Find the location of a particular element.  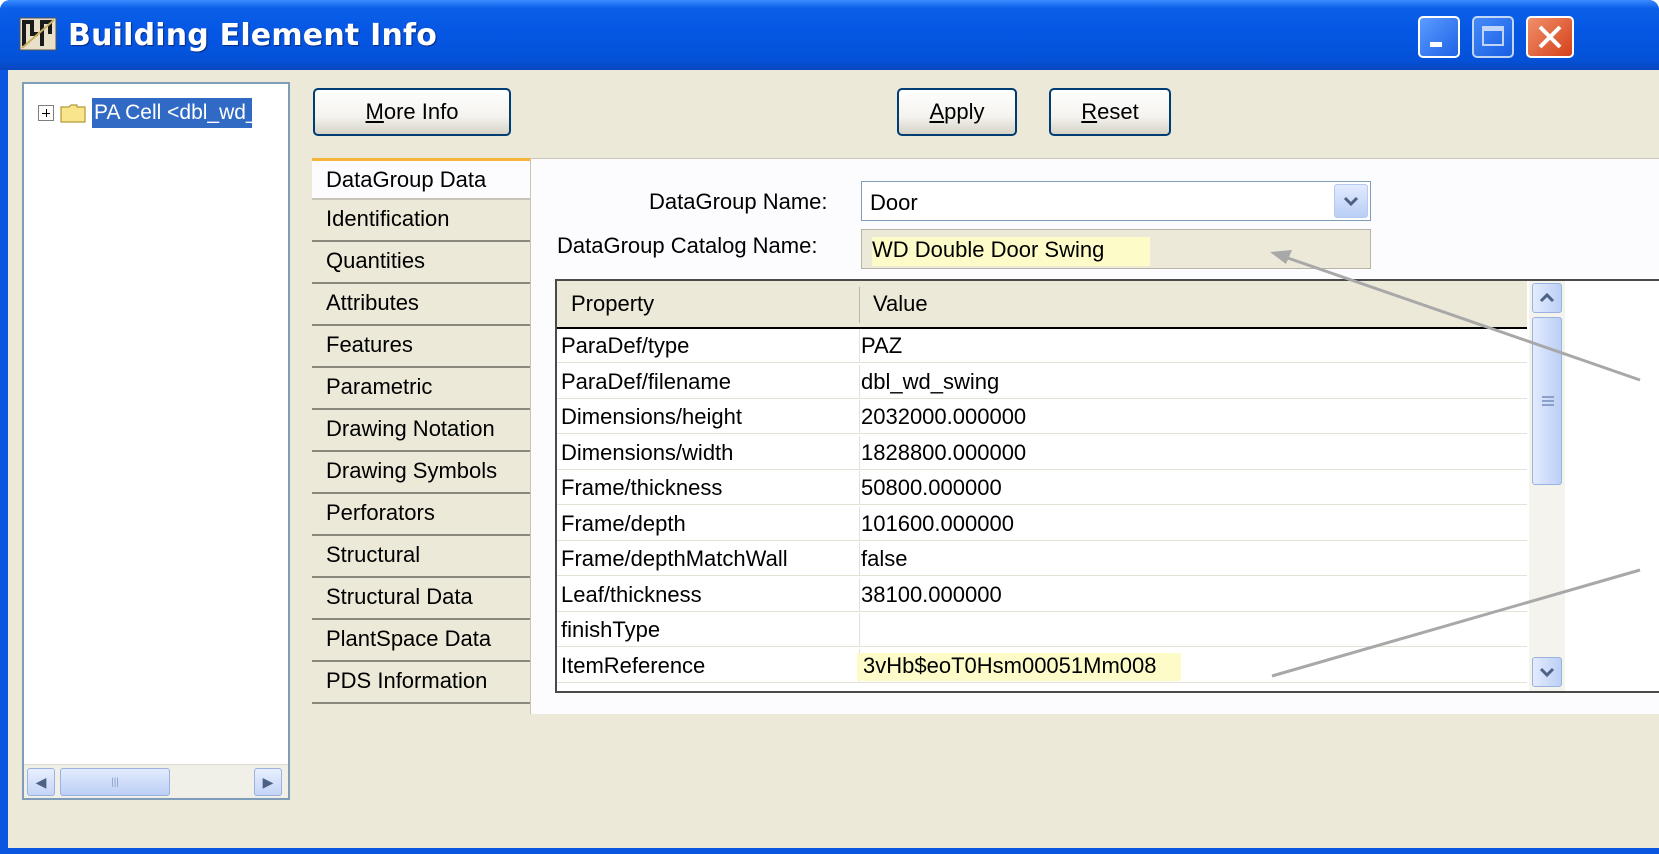

catalog-name-value: WD Double Door Swing is located at coordinates (1011, 251).